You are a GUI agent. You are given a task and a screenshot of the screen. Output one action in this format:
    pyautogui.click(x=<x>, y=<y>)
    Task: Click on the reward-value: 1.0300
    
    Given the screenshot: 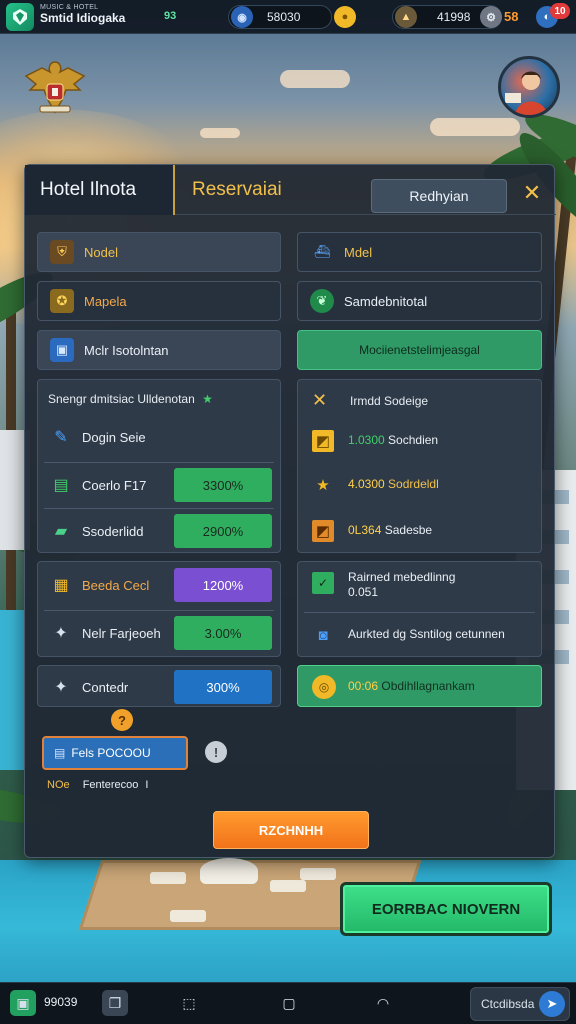 What is the action you would take?
    pyautogui.click(x=366, y=440)
    